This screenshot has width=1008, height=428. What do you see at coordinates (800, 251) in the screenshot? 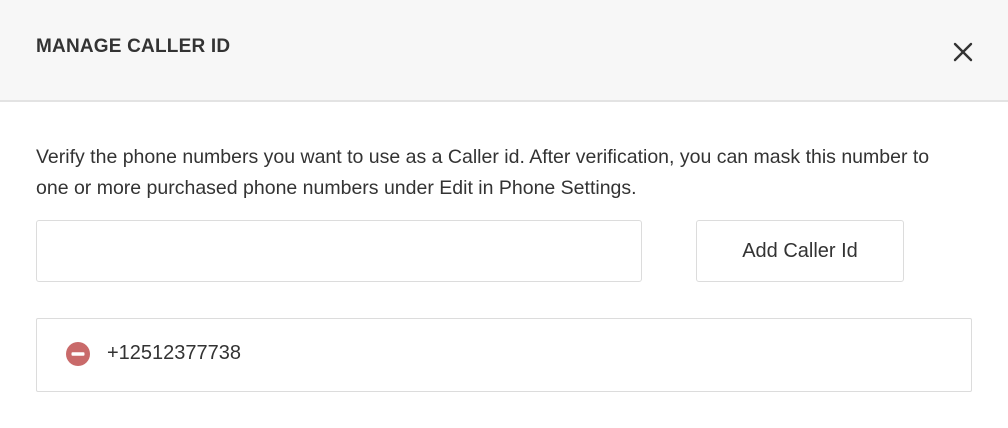
I see `add-caller-id-button: Add Caller Id` at bounding box center [800, 251].